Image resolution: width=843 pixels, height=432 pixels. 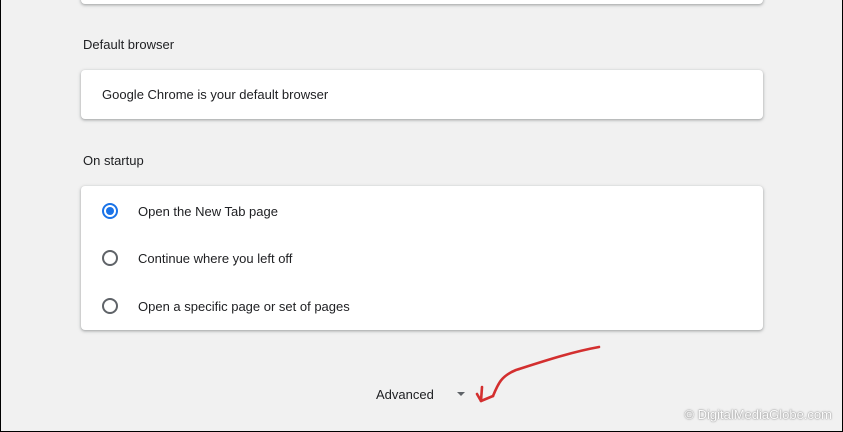 What do you see at coordinates (460, 394) in the screenshot?
I see `caret-down-icon` at bounding box center [460, 394].